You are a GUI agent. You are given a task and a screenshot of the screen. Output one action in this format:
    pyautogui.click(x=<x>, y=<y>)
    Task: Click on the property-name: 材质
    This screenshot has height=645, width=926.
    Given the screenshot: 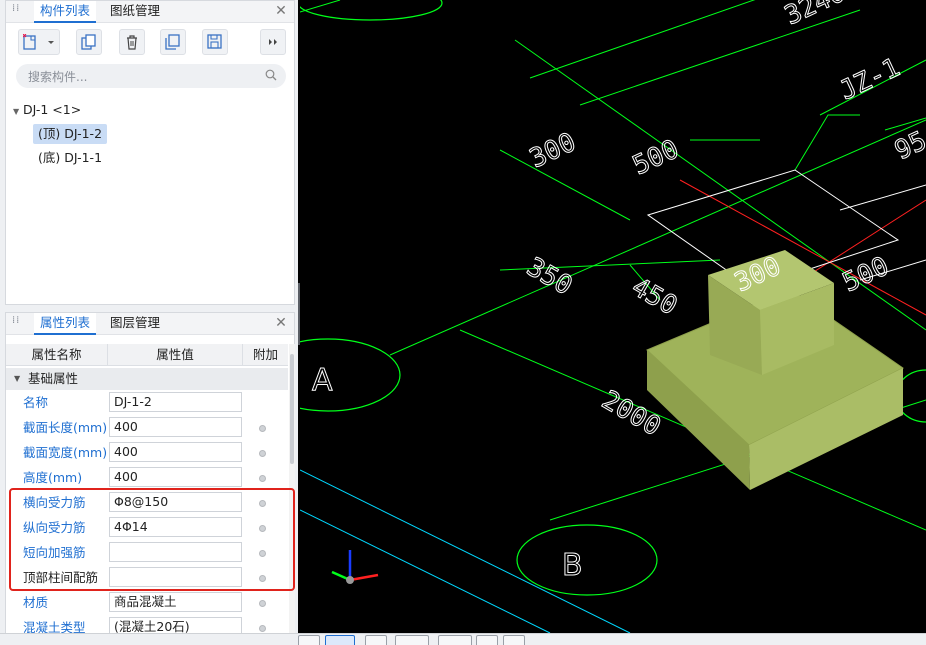 What is the action you would take?
    pyautogui.click(x=36, y=602)
    